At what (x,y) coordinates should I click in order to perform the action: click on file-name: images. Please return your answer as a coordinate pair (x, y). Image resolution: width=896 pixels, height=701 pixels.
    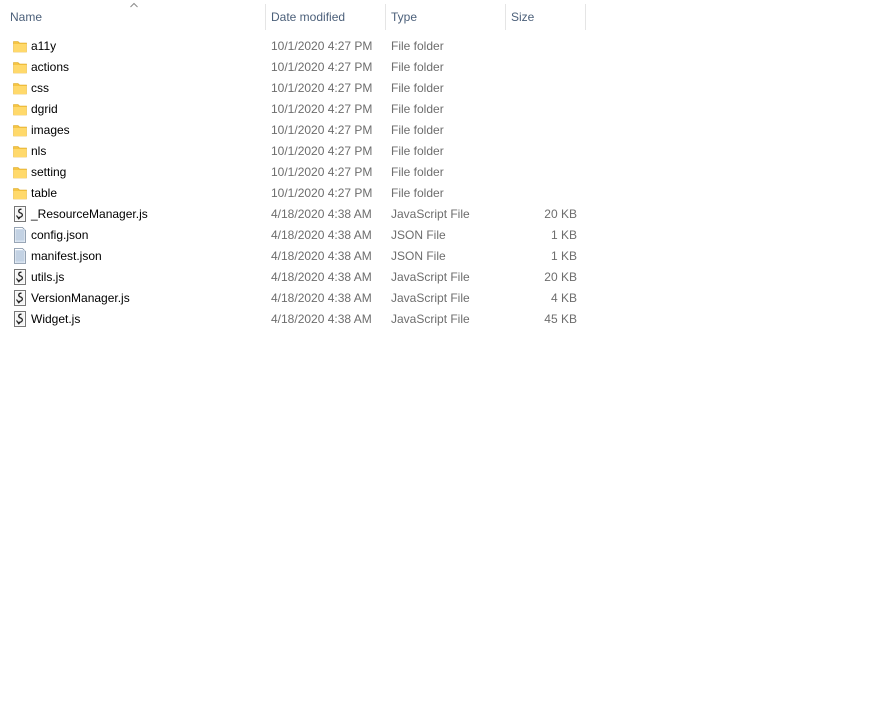
    Looking at the image, I should click on (50, 130).